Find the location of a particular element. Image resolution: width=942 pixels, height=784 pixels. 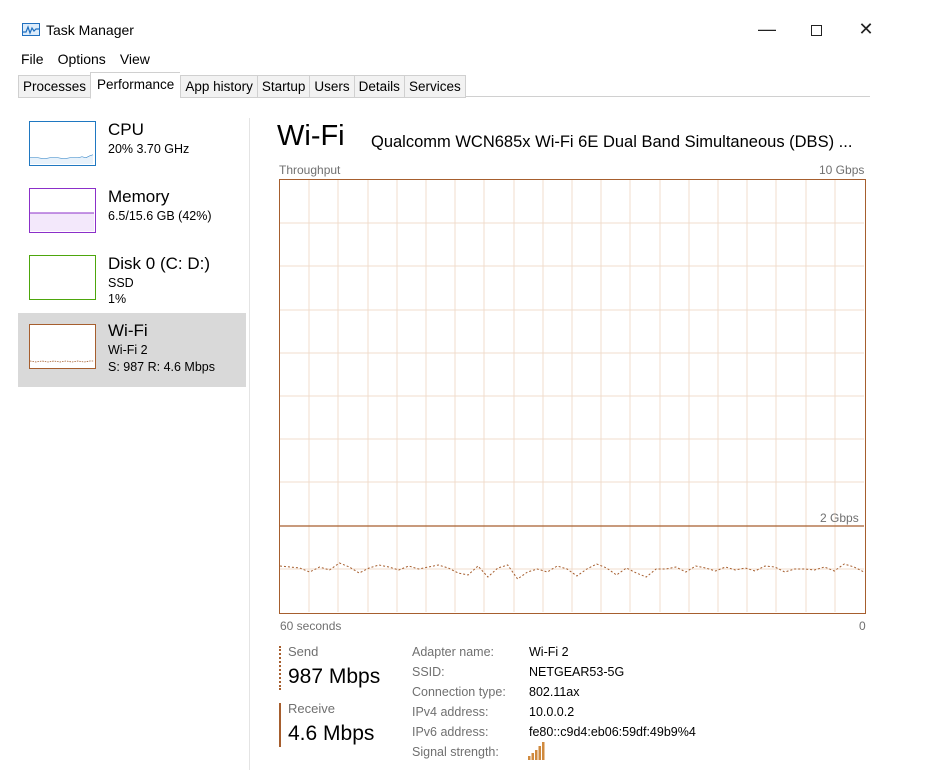

sidebar-item-disk: Disk 0 (C: D:) SSD 1% is located at coordinates (132, 279).